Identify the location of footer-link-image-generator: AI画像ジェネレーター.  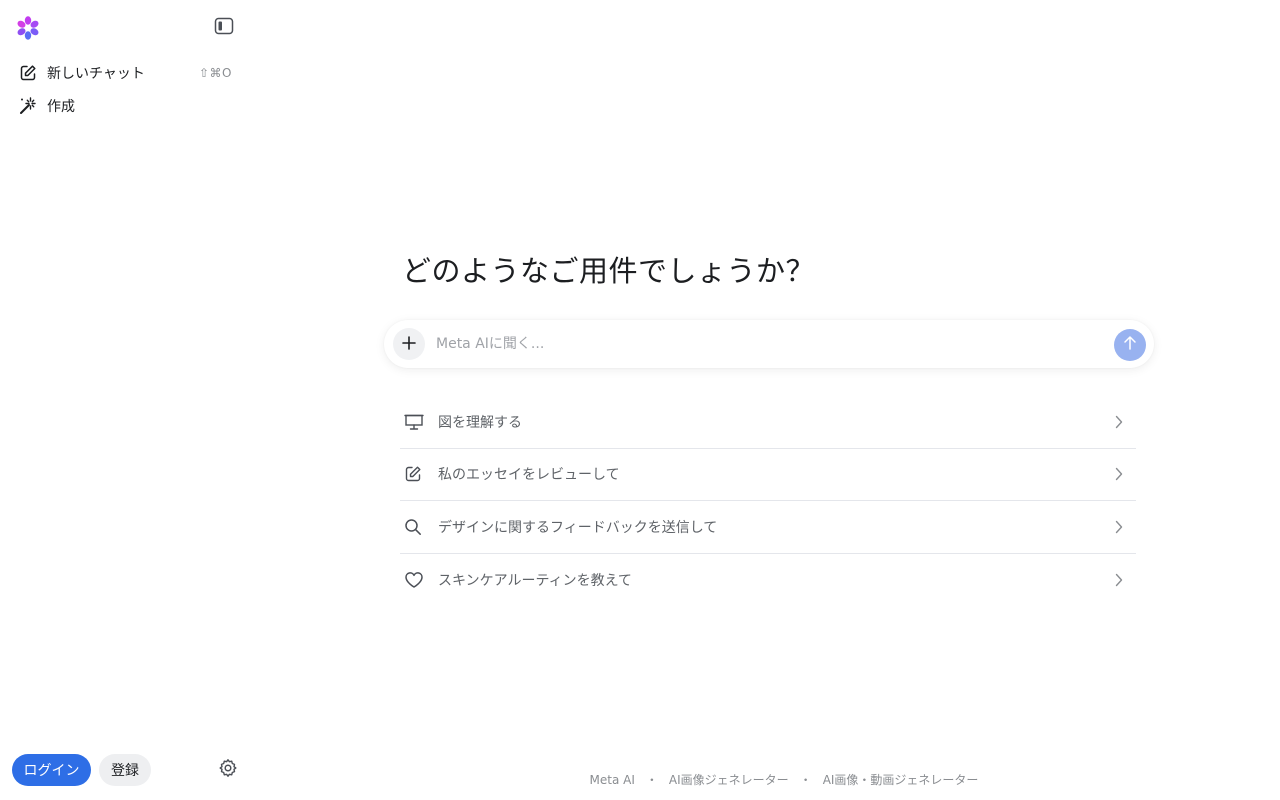
(729, 779).